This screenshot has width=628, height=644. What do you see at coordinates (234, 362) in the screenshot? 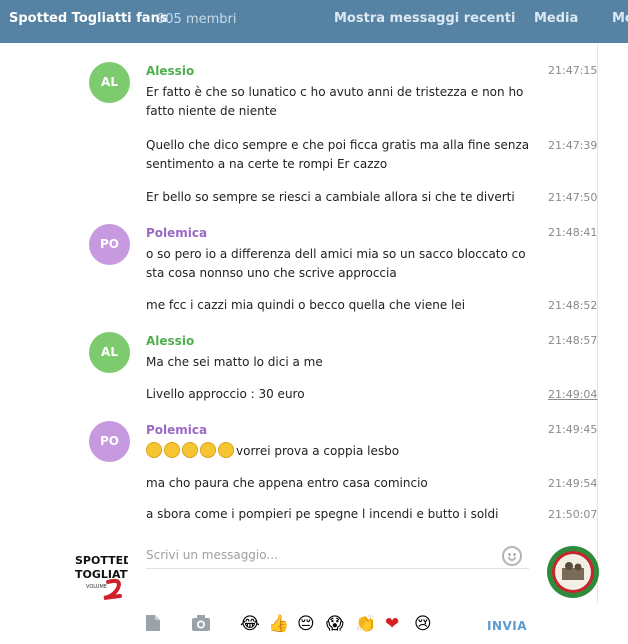
I see `message-text: Ma che sei matto lo dici a me` at bounding box center [234, 362].